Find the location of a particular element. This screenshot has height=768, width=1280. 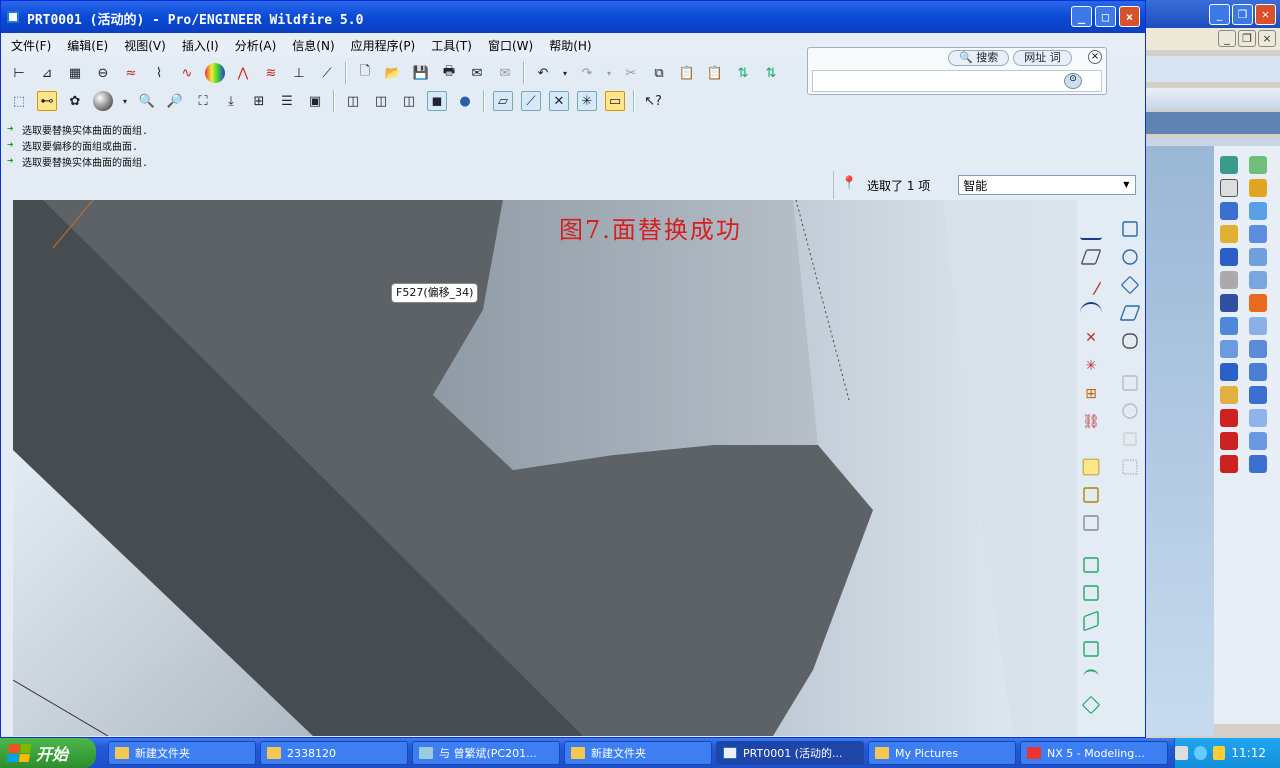

menu-info: 信息(N) is located at coordinates (313, 45).